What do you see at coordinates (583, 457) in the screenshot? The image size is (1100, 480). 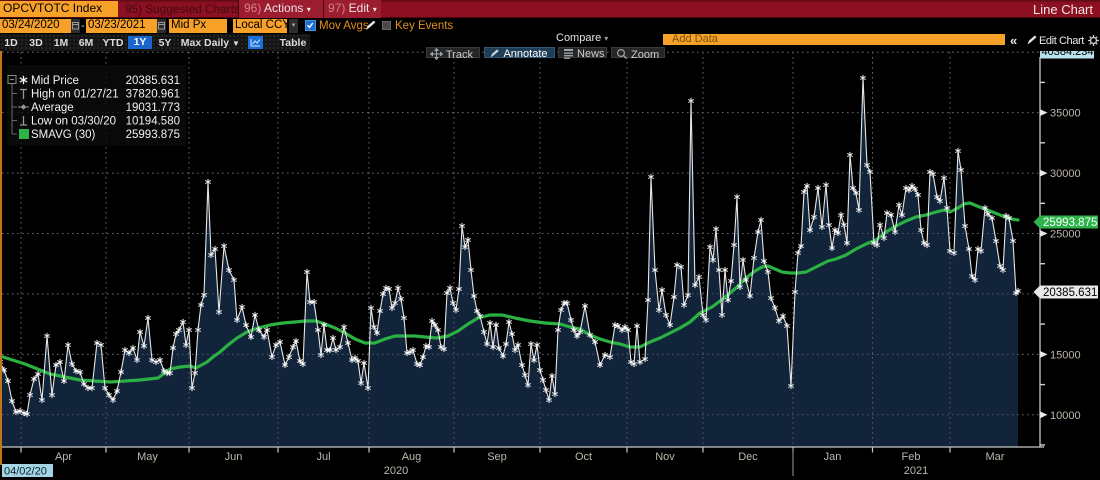 I see `svg-text: Oct` at bounding box center [583, 457].